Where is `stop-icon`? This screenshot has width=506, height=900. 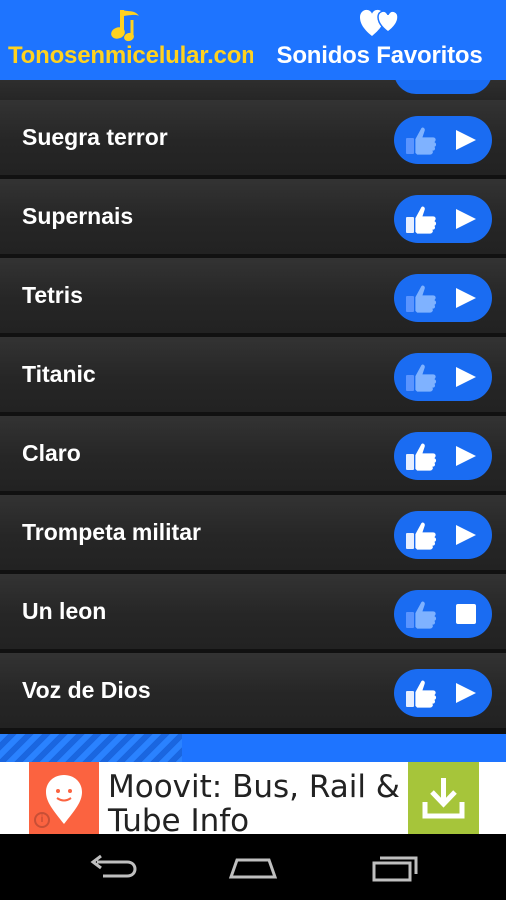
stop-icon is located at coordinates (466, 614).